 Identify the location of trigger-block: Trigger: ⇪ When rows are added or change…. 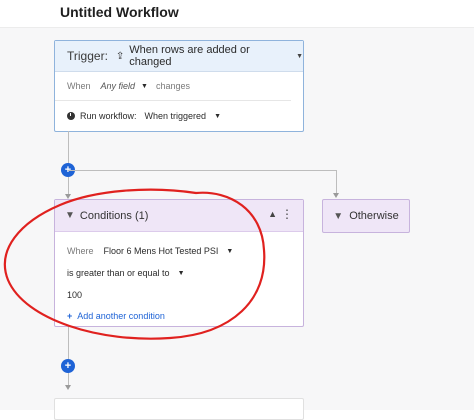
(179, 86).